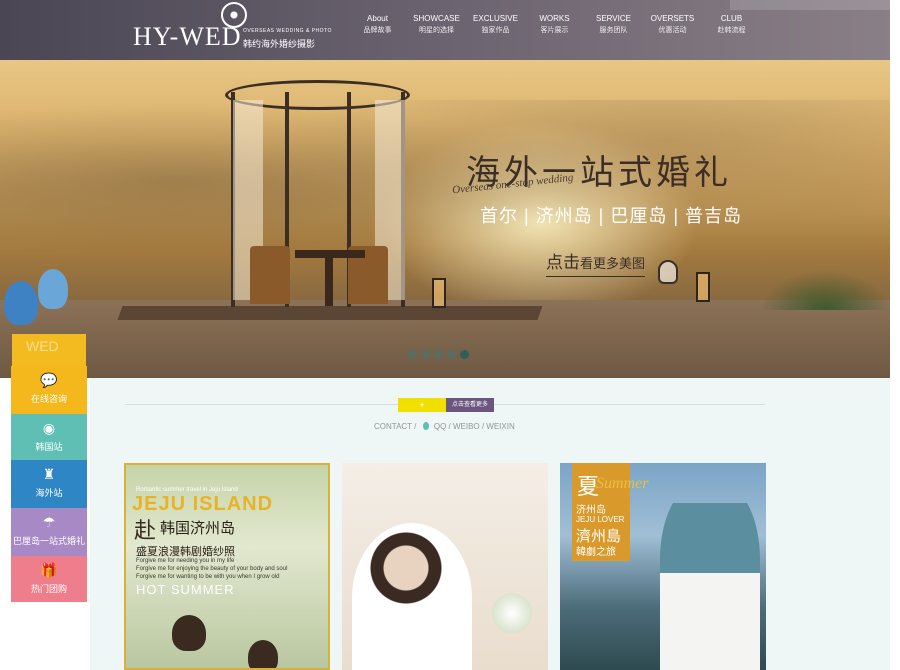 Image resolution: width=900 pixels, height=670 pixels. I want to click on nav-label-cn: 客片展示, so click(554, 30).